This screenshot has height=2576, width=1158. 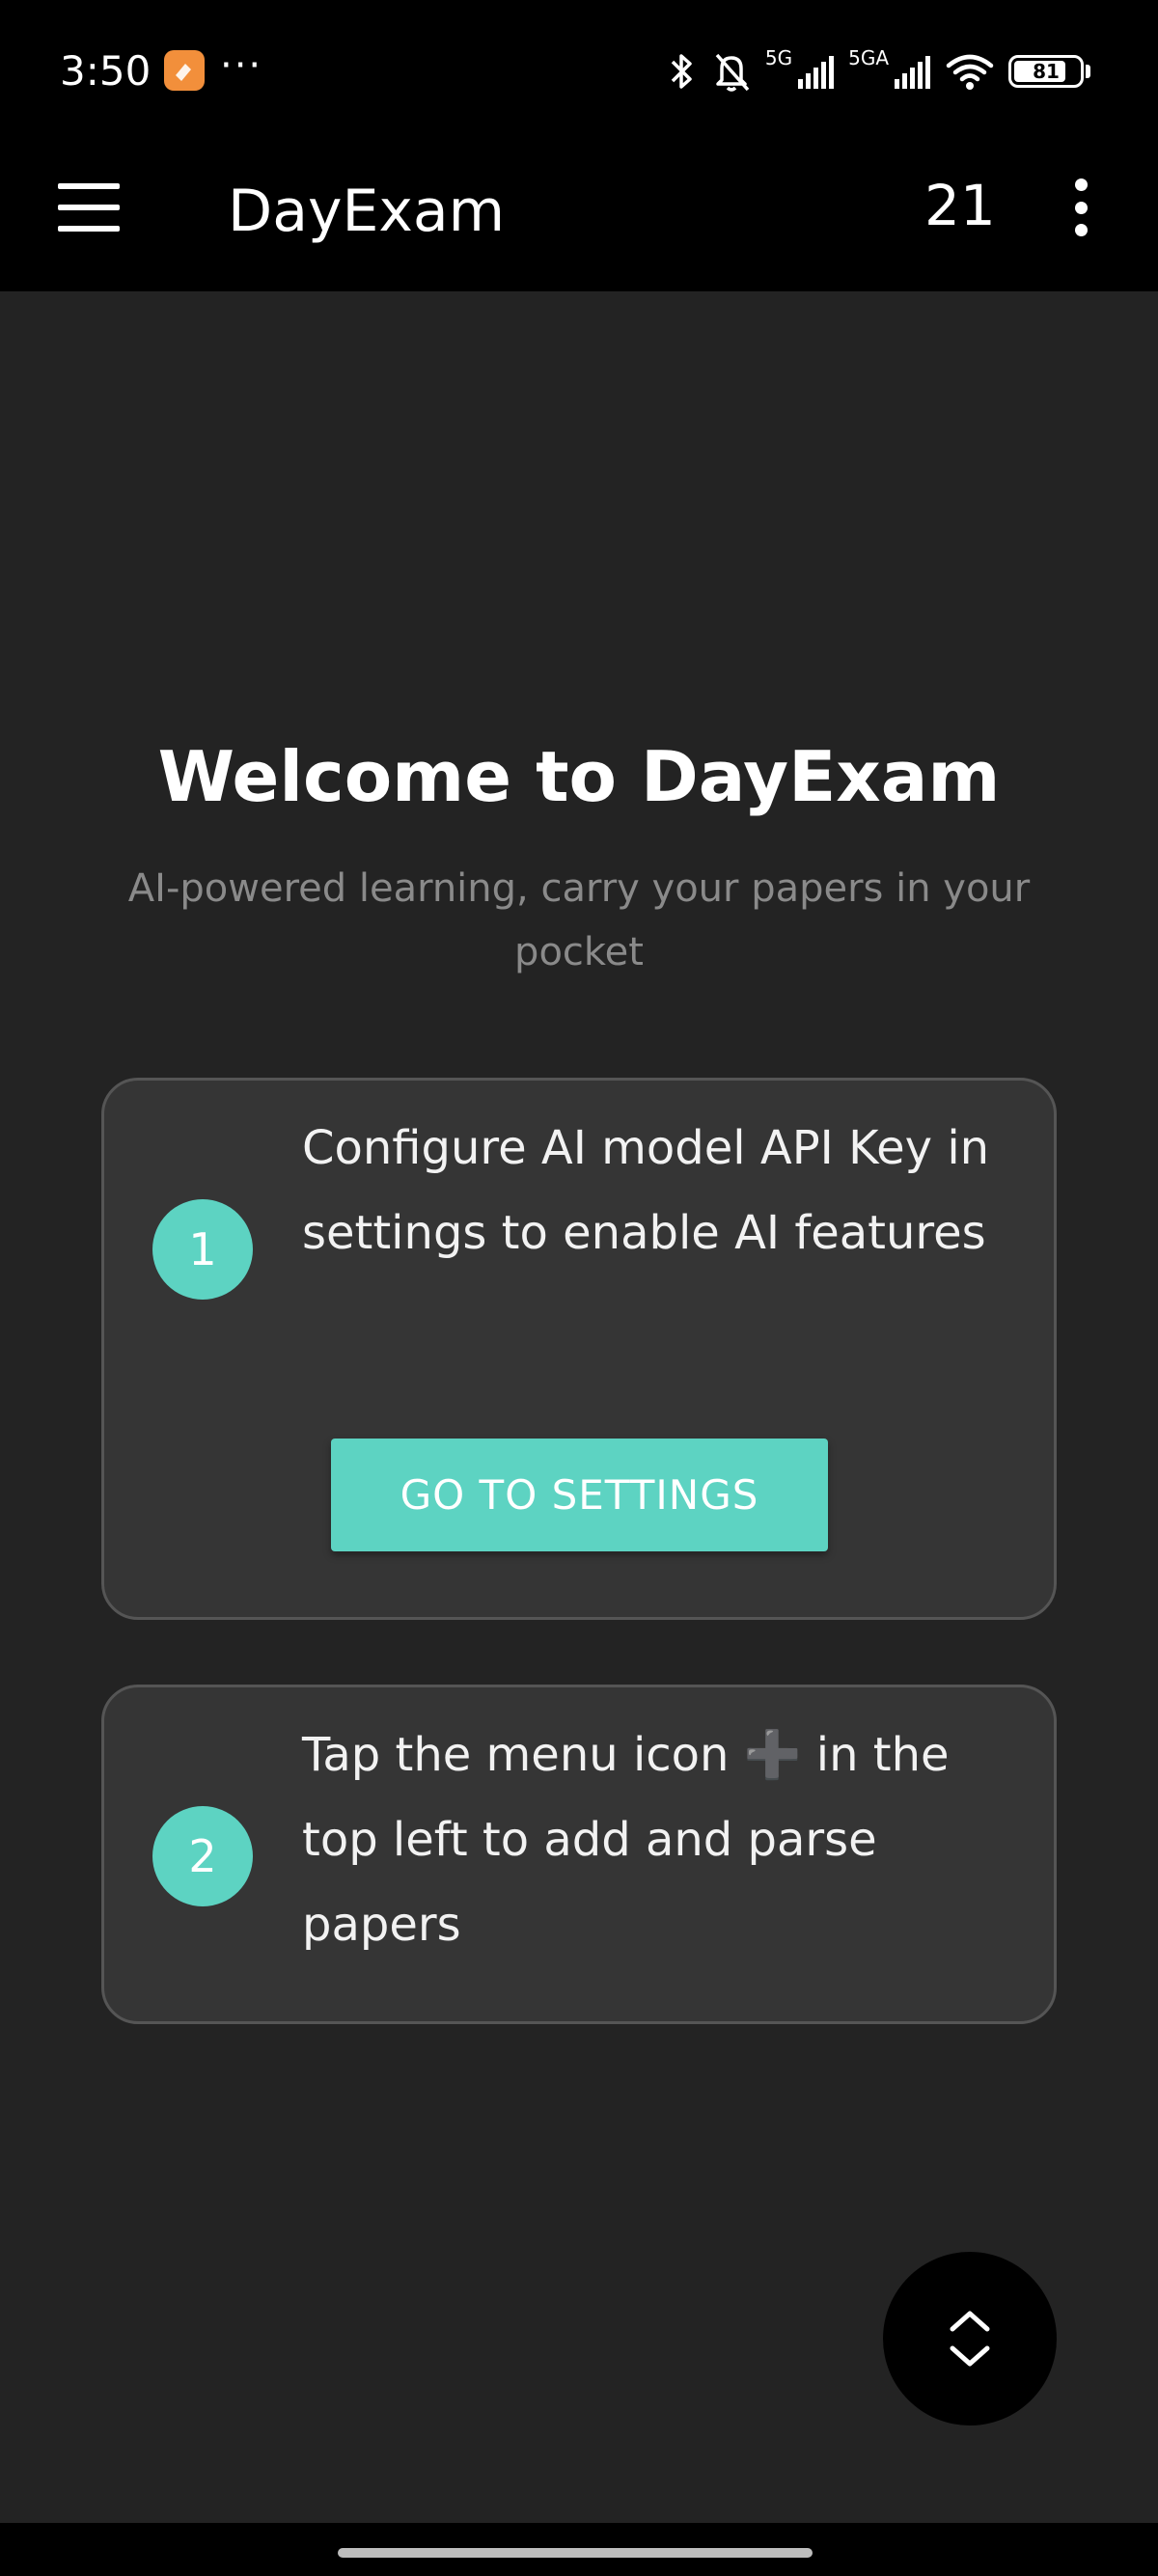 What do you see at coordinates (877, 71) in the screenshot?
I see `status-icons: 5G 5GA 81` at bounding box center [877, 71].